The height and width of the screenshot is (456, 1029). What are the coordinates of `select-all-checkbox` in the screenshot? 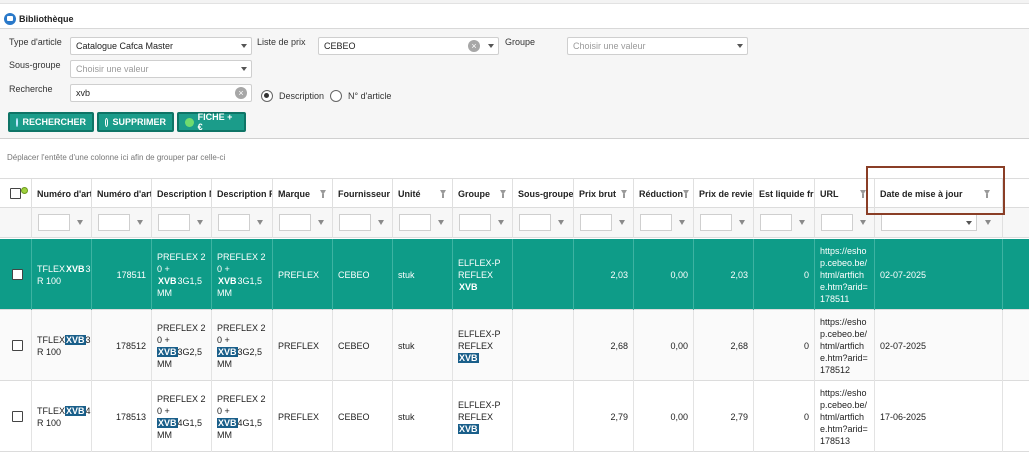 It's located at (15, 193).